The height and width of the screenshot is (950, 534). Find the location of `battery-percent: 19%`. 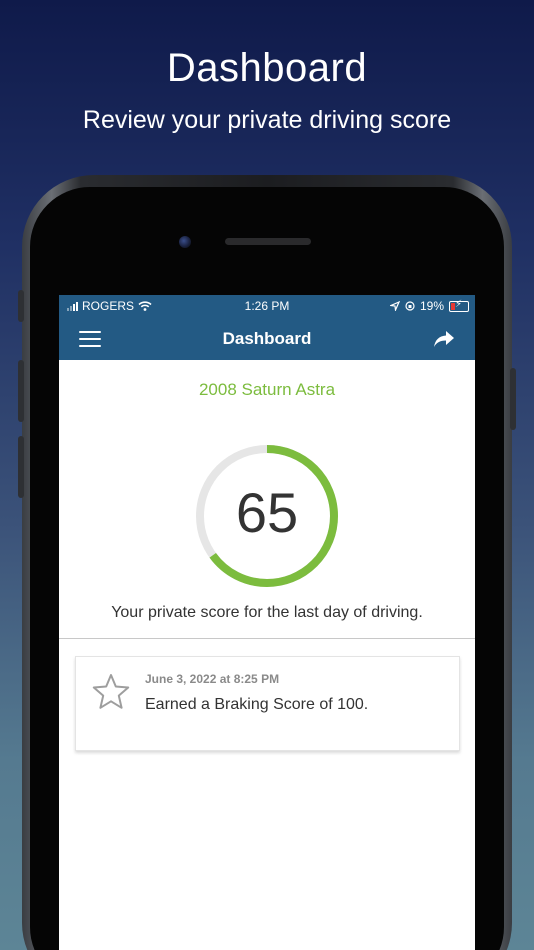

battery-percent: 19% is located at coordinates (431, 306).